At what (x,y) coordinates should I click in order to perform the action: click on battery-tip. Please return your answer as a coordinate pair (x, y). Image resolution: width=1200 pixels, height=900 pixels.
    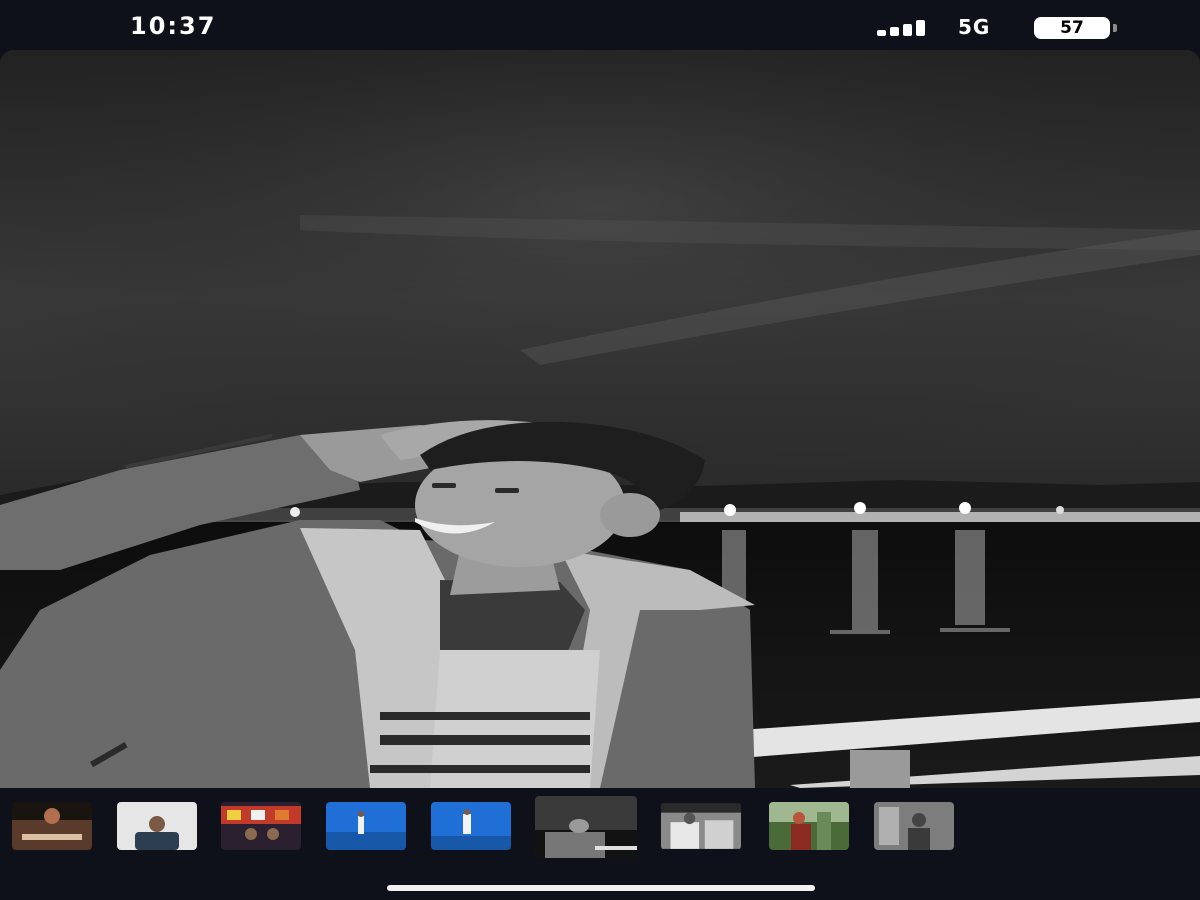
    Looking at the image, I should click on (1115, 28).